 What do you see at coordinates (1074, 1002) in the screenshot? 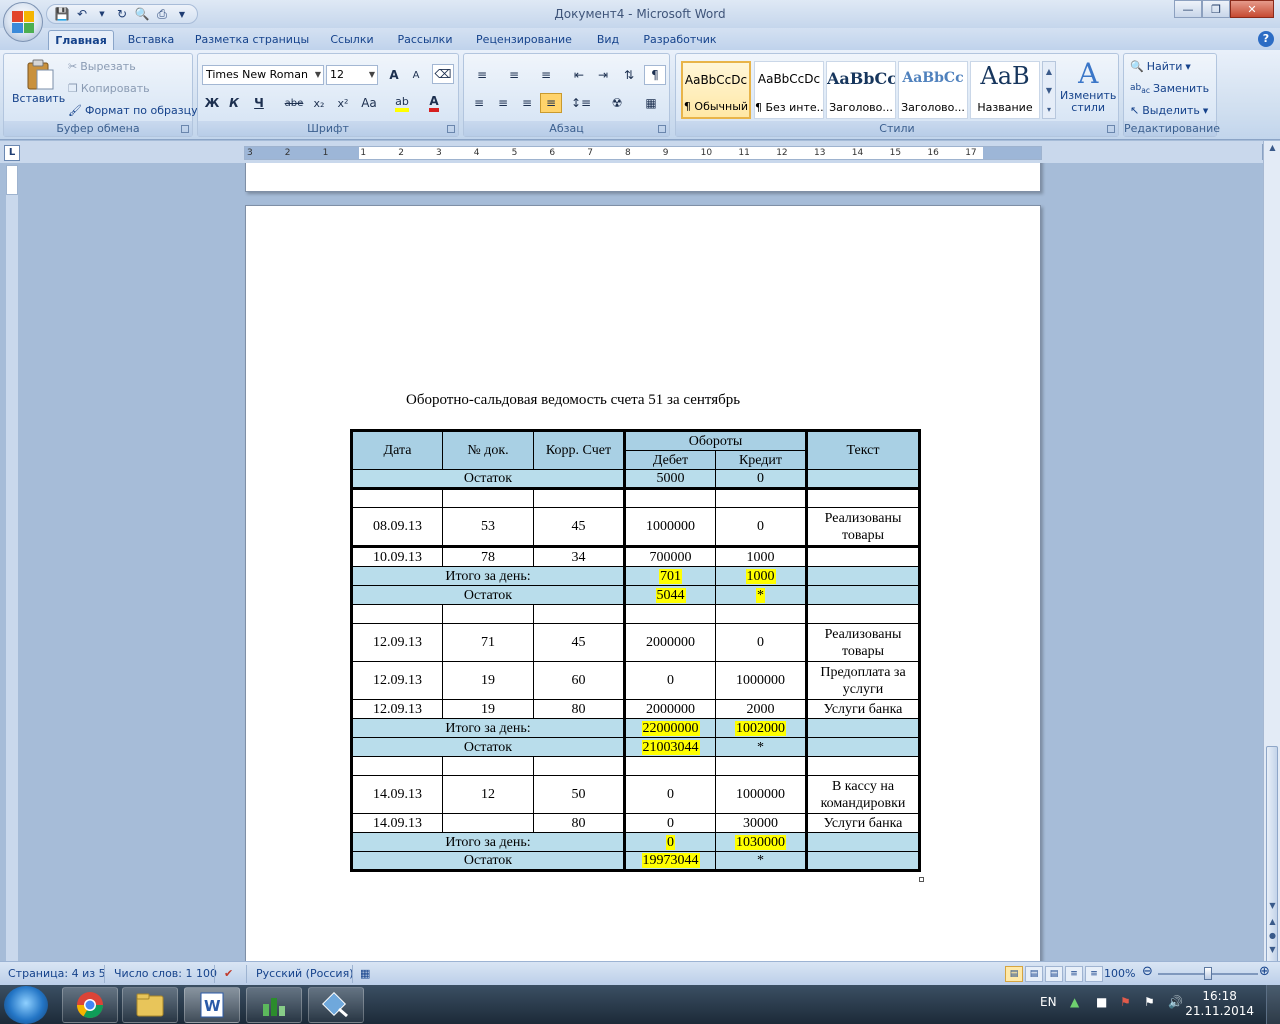
I see `tray-app-icon: ▲` at bounding box center [1074, 1002].